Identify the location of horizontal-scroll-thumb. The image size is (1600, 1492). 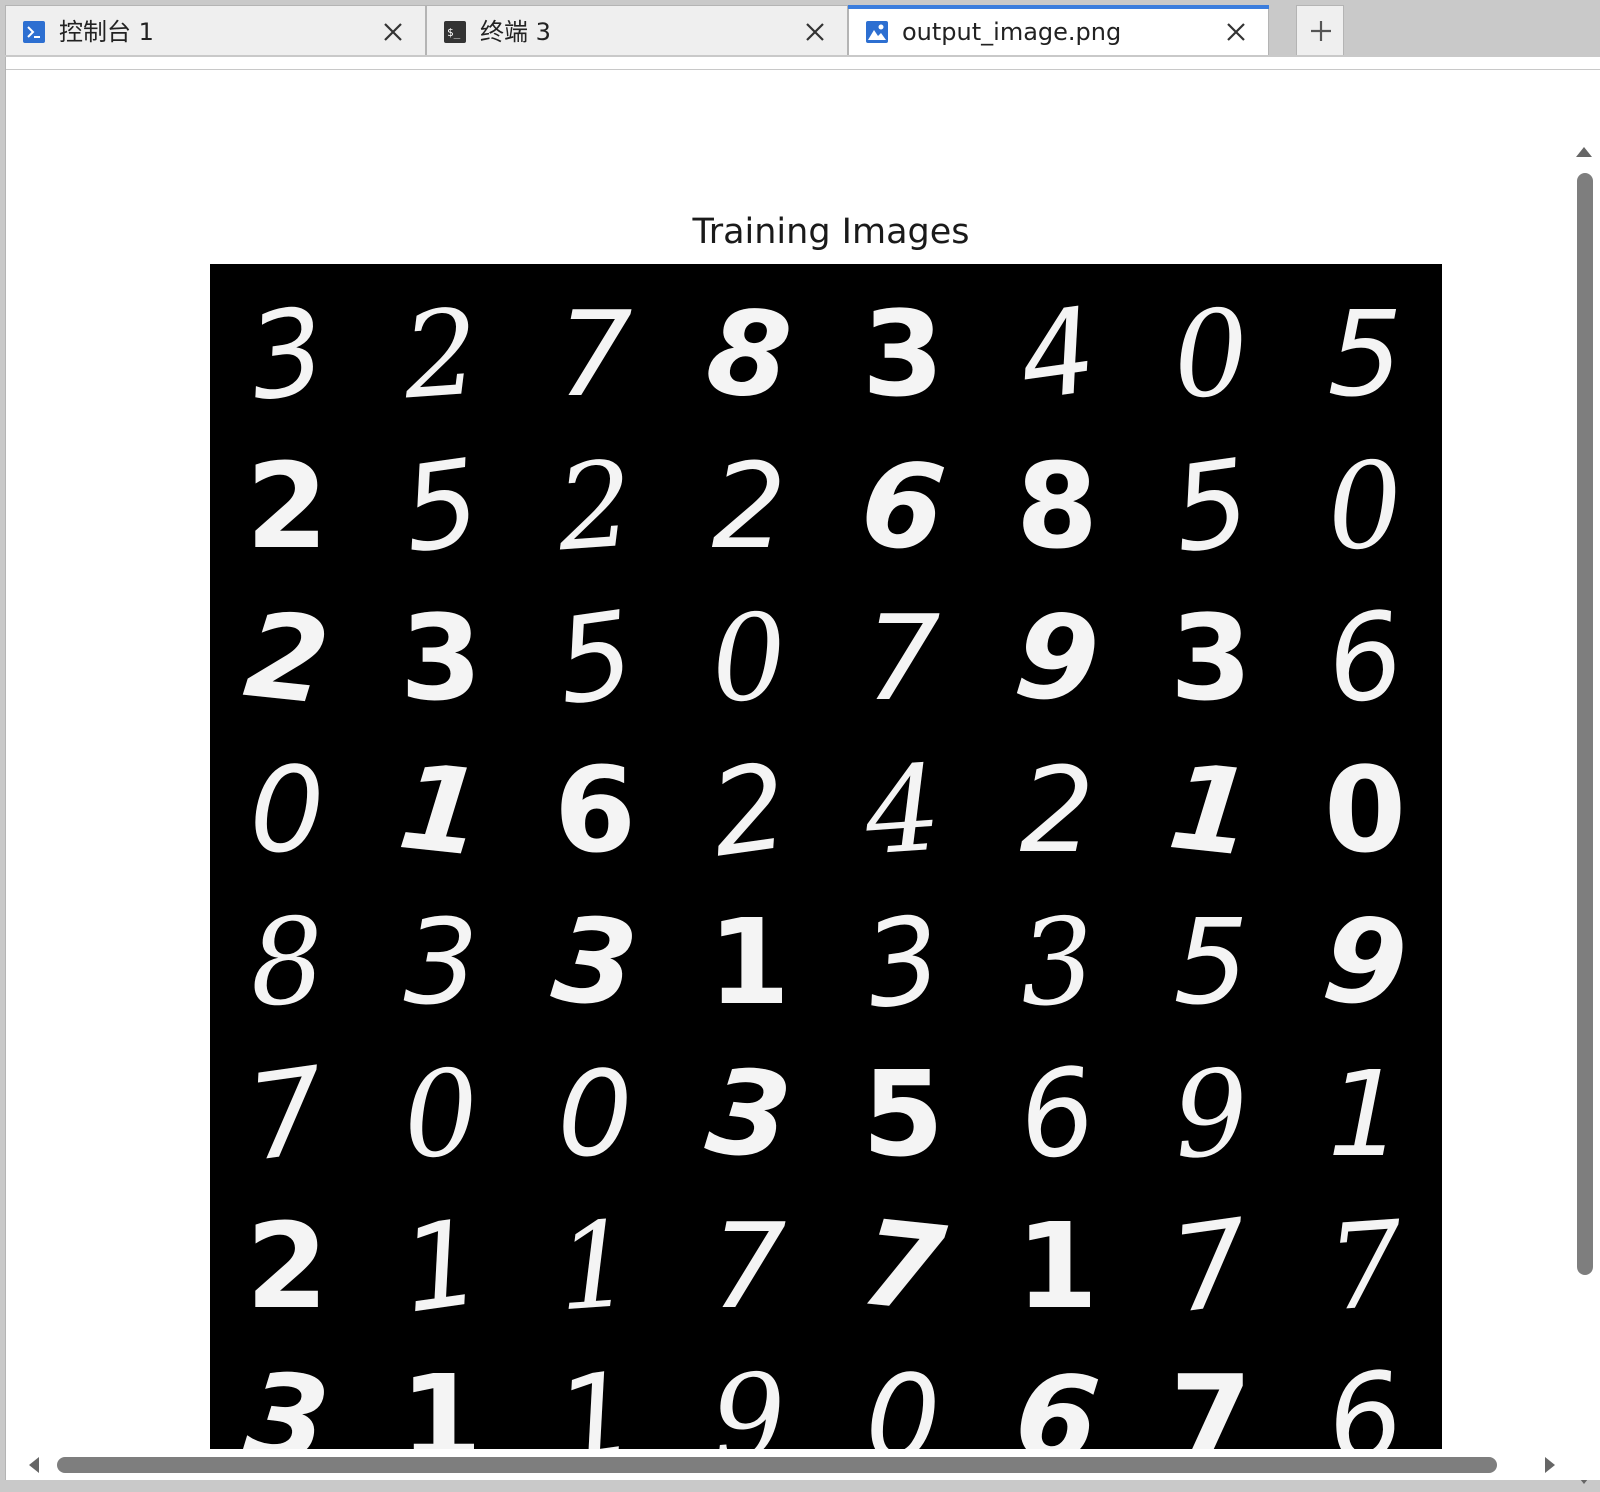
(777, 1465).